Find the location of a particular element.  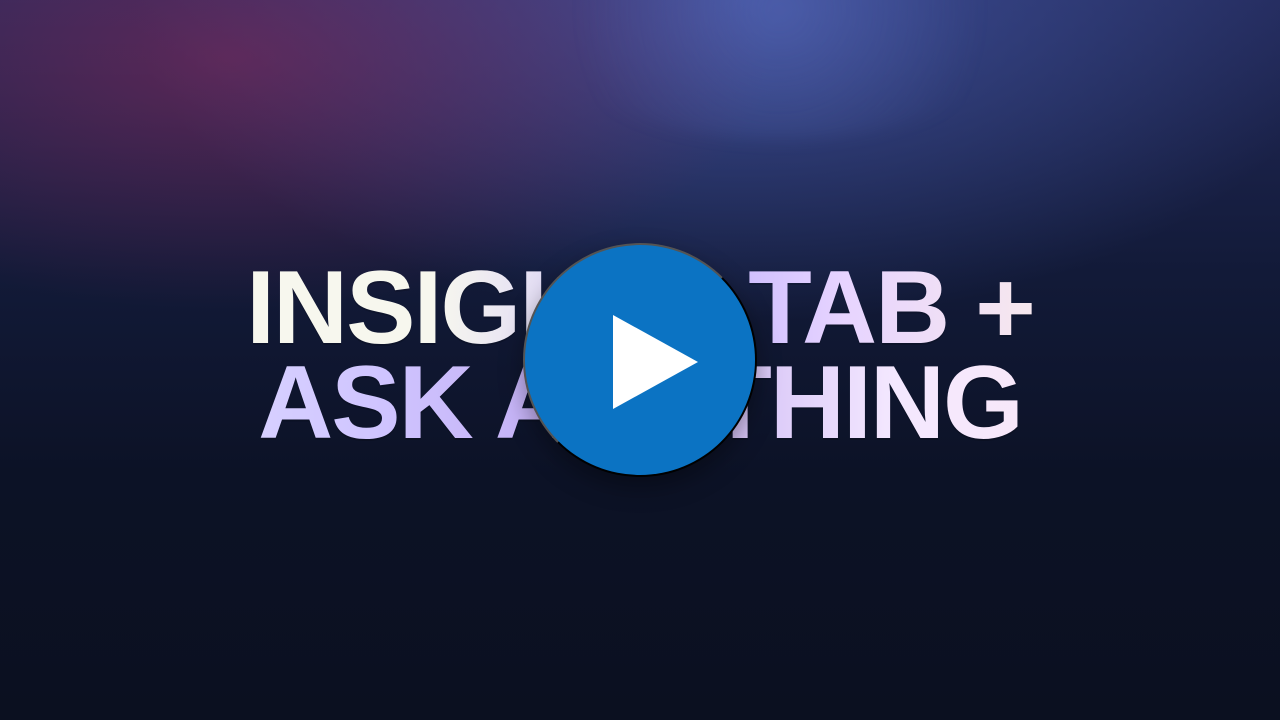

play-icon is located at coordinates (655, 362).